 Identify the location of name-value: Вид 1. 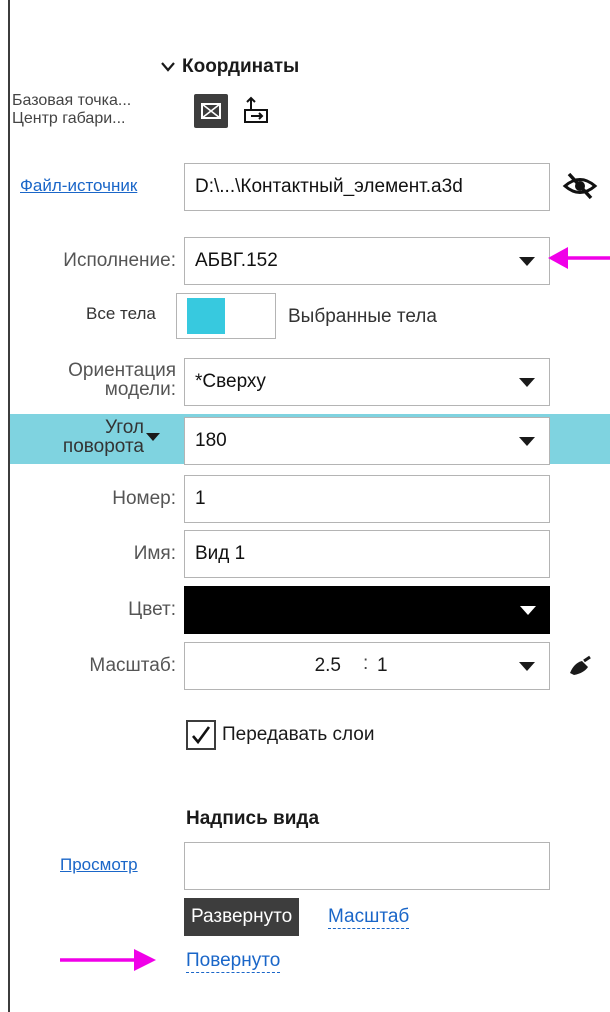
(220, 553).